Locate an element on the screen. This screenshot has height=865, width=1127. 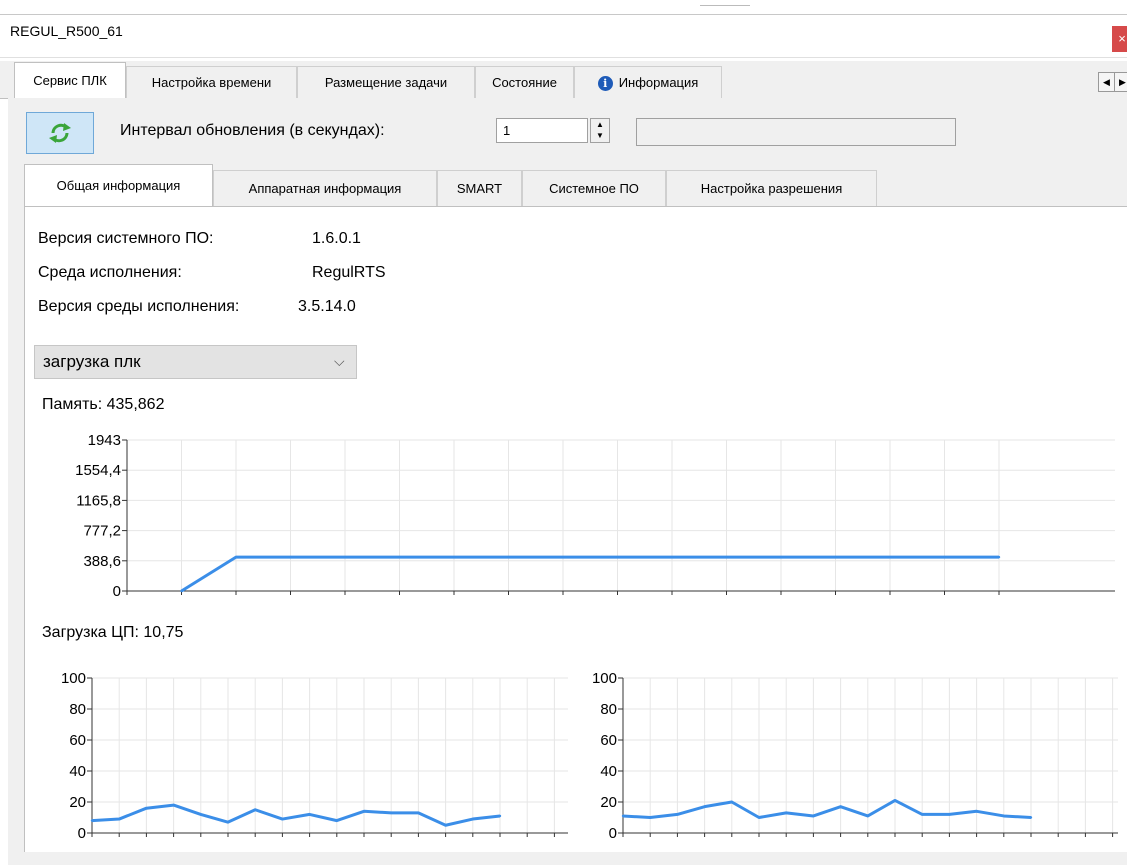
refresh-button is located at coordinates (60, 133).